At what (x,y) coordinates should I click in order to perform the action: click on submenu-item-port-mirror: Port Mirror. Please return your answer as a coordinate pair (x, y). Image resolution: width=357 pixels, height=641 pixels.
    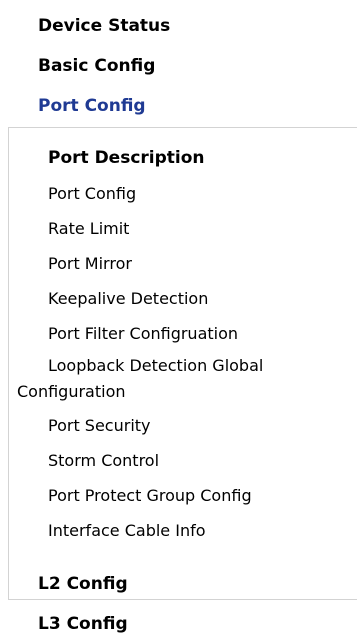
    Looking at the image, I should click on (90, 263).